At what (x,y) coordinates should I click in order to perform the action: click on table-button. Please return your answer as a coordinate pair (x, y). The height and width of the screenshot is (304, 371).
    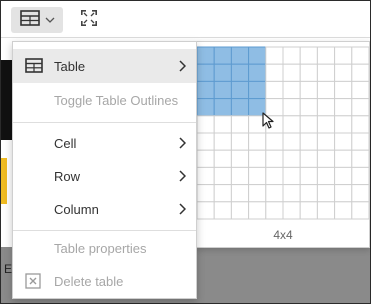
    Looking at the image, I should click on (37, 20).